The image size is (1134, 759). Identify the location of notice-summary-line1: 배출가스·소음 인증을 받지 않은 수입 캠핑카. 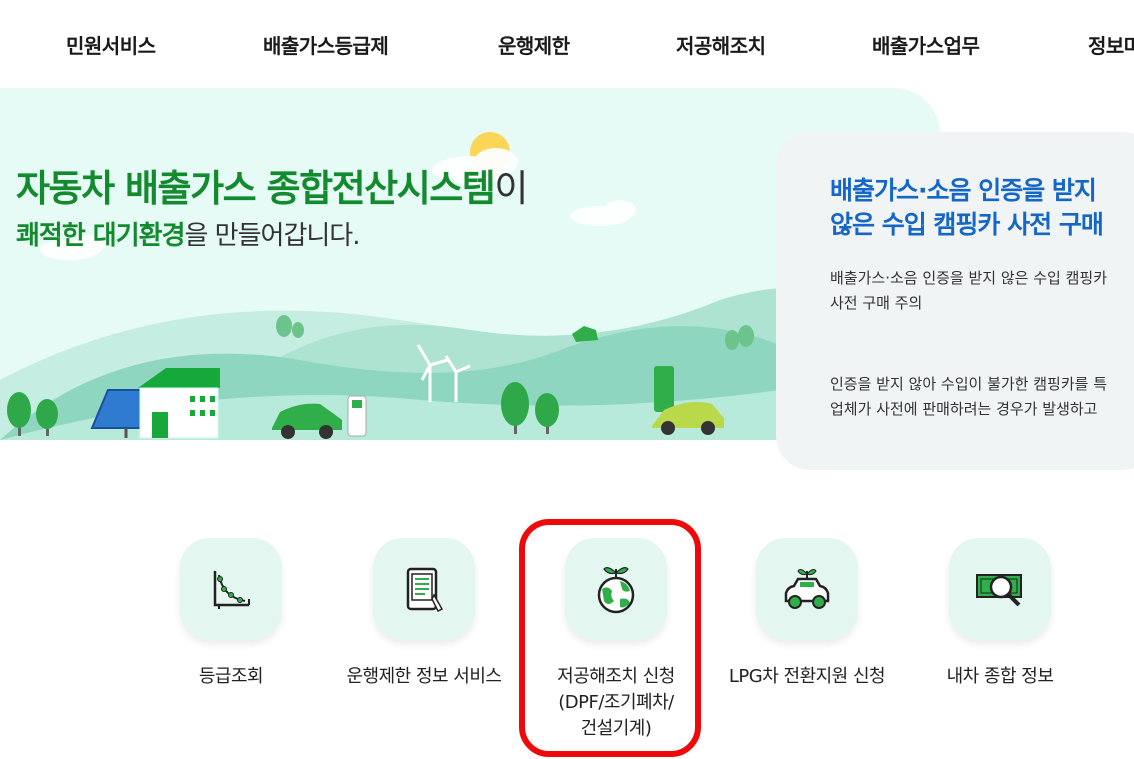
(969, 278).